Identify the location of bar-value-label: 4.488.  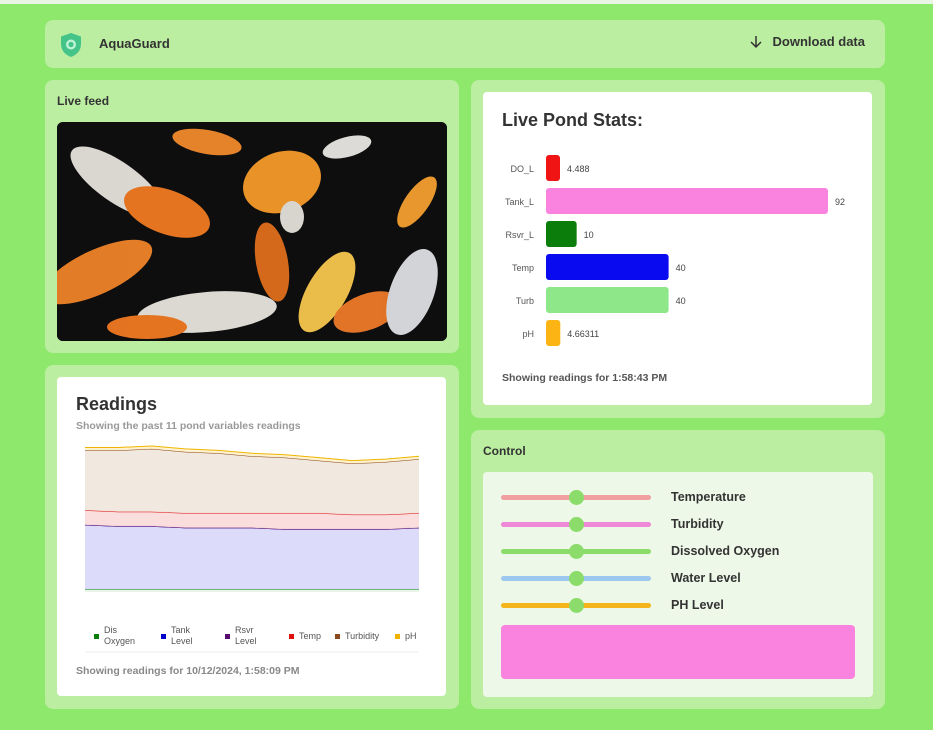
(578, 169).